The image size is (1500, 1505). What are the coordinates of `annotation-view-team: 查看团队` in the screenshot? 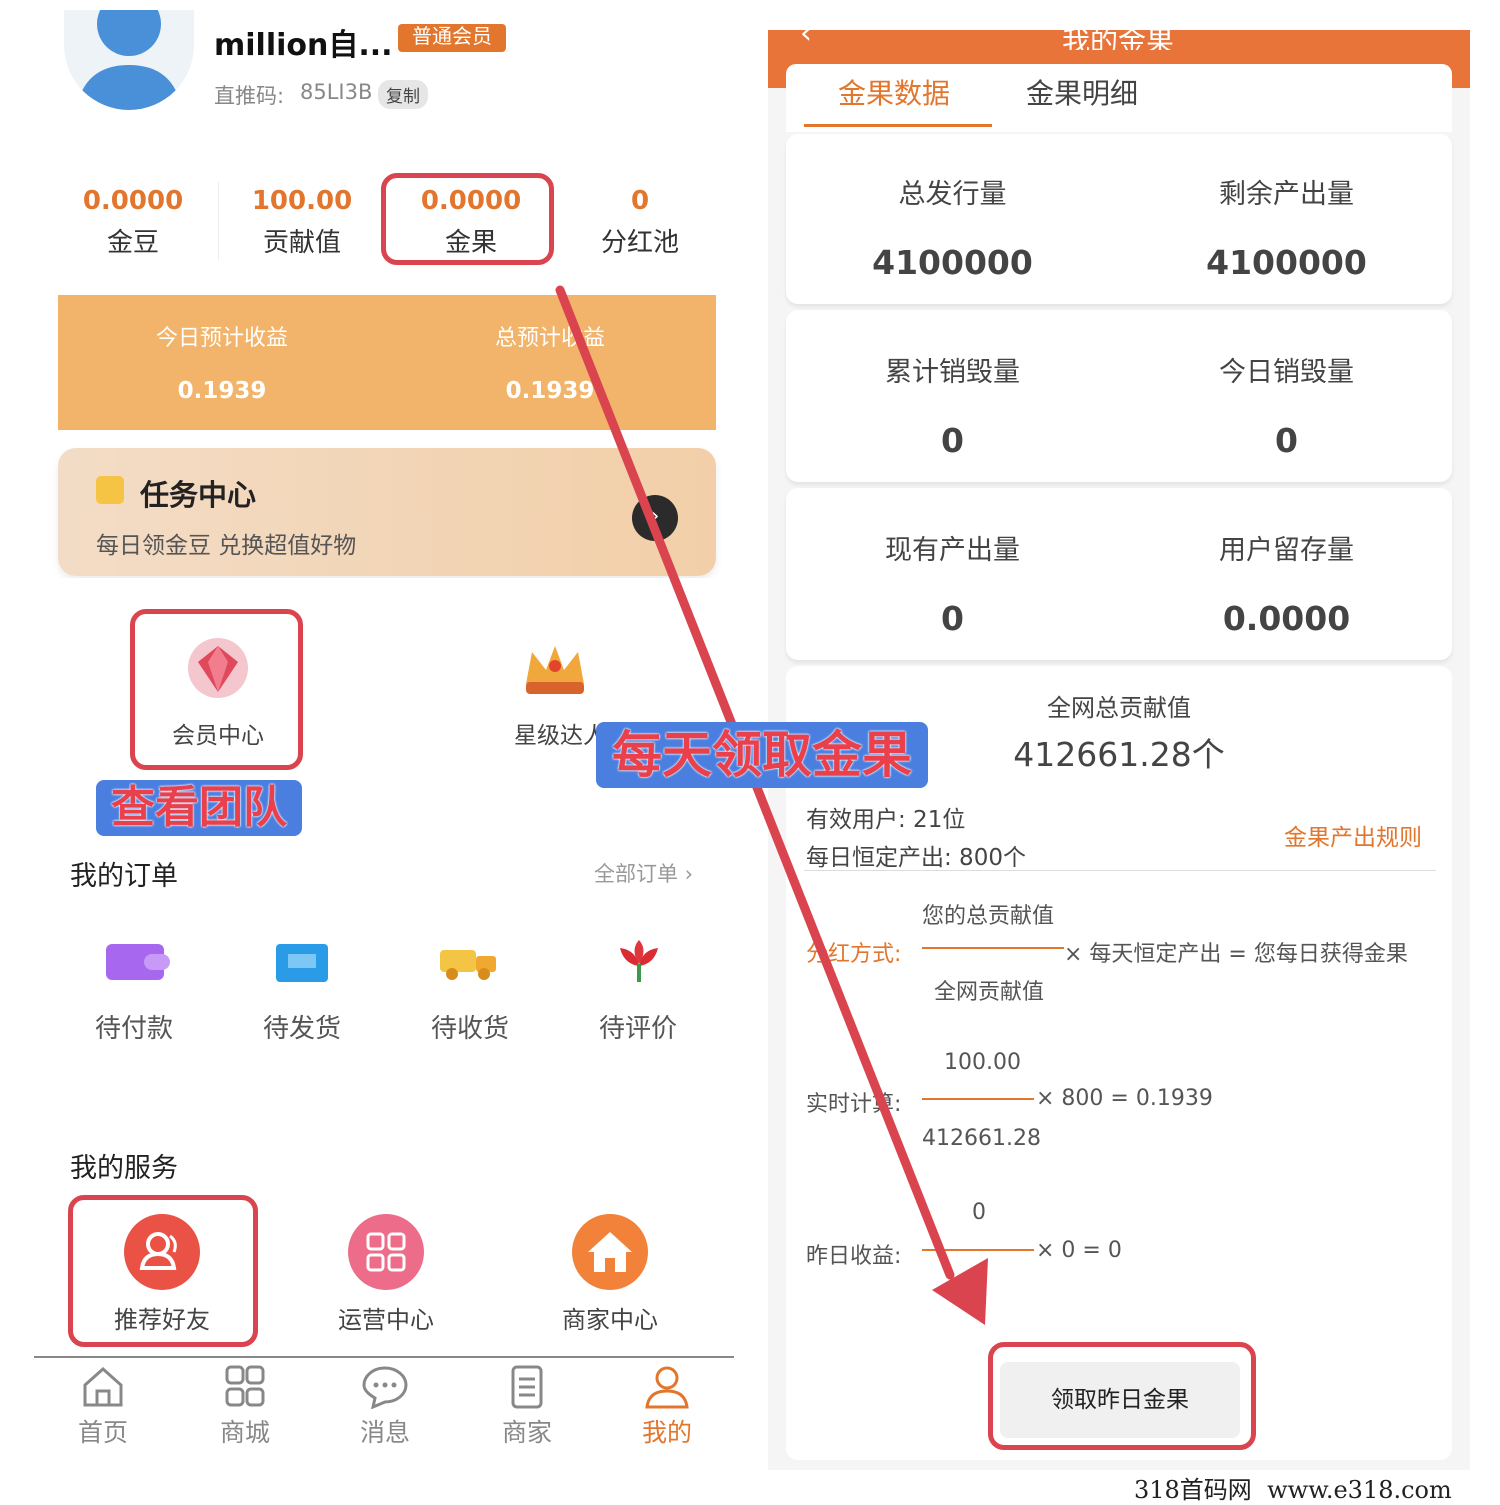 It's located at (199, 808).